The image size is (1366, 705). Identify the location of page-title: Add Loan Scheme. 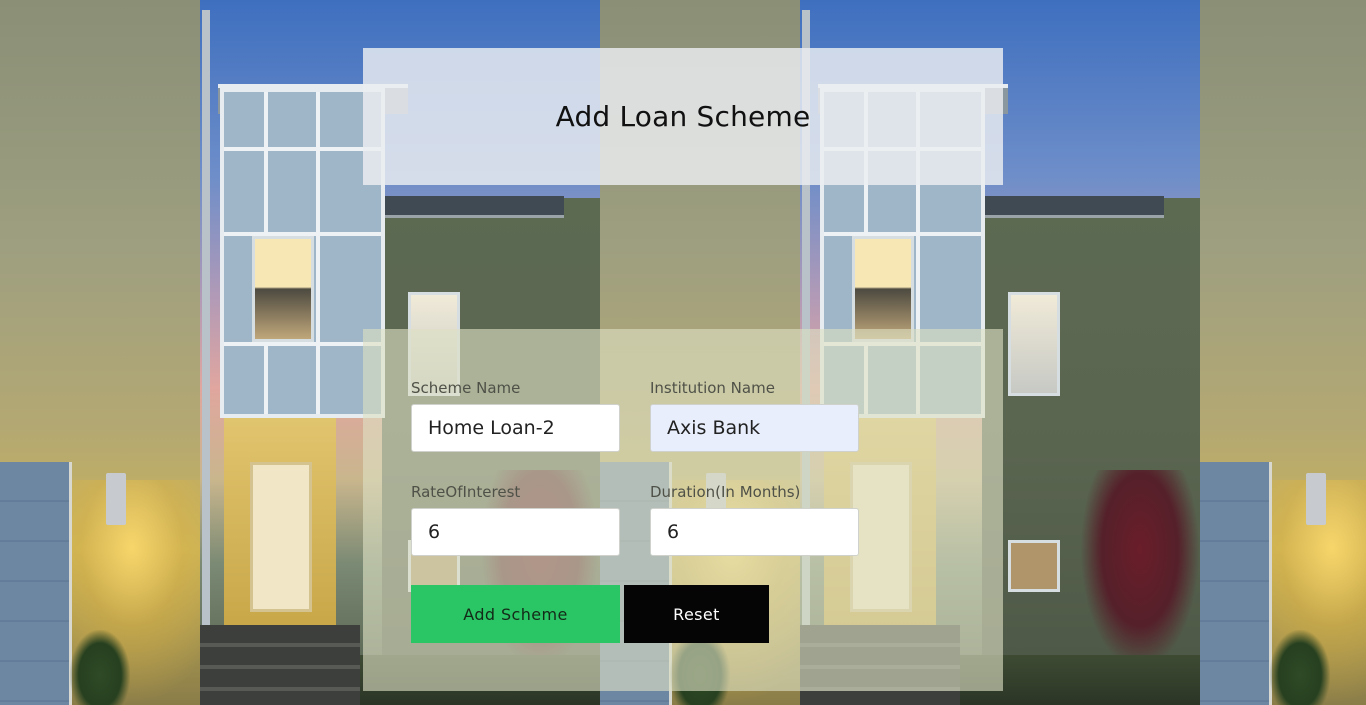
(683, 116).